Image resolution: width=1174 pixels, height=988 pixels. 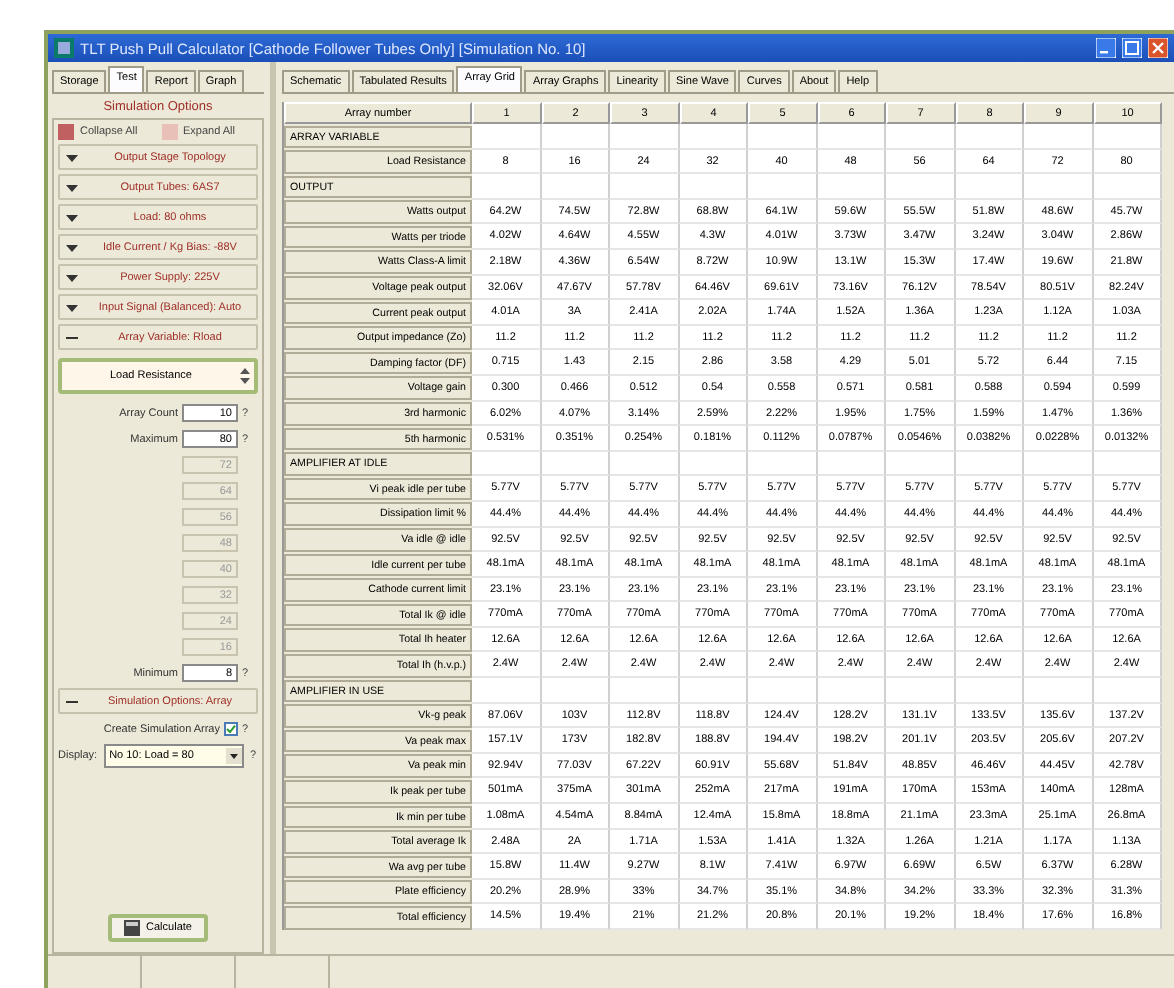 I want to click on spin-icon, so click(x=245, y=376).